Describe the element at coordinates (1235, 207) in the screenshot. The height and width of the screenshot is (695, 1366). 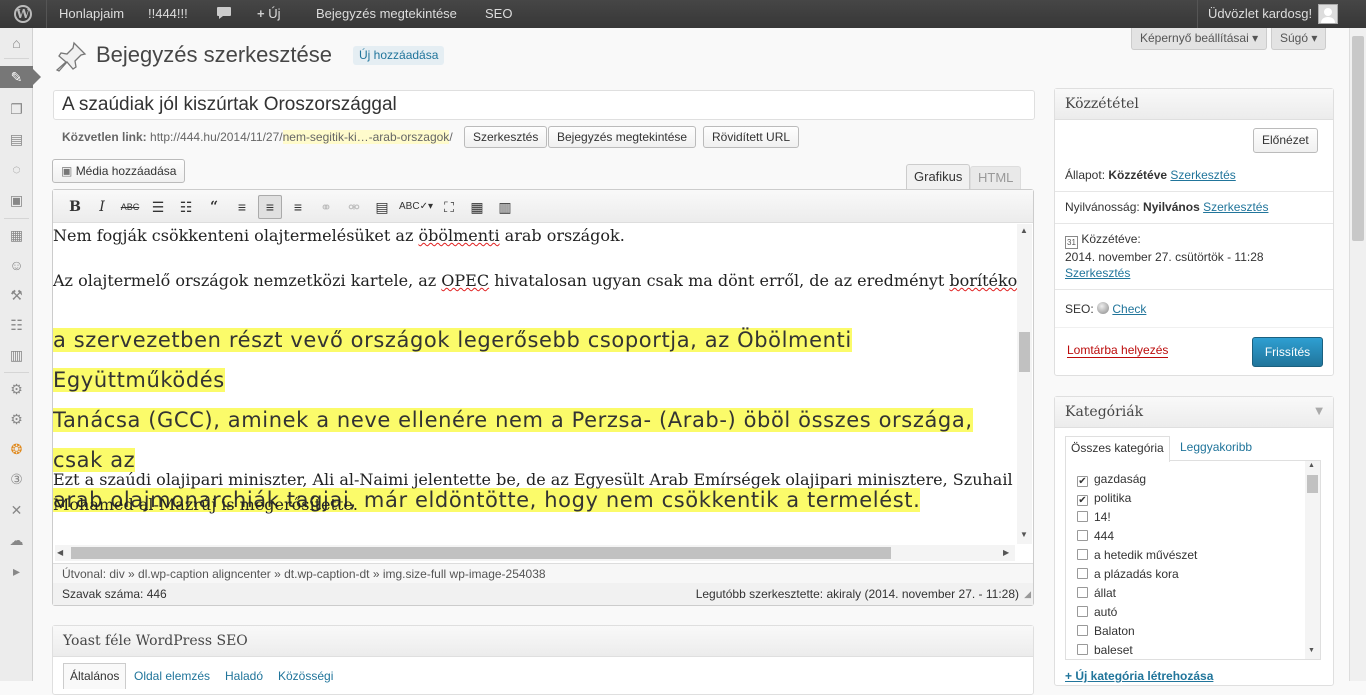
I see `edit-visibility-link: Szerkesztés` at that location.